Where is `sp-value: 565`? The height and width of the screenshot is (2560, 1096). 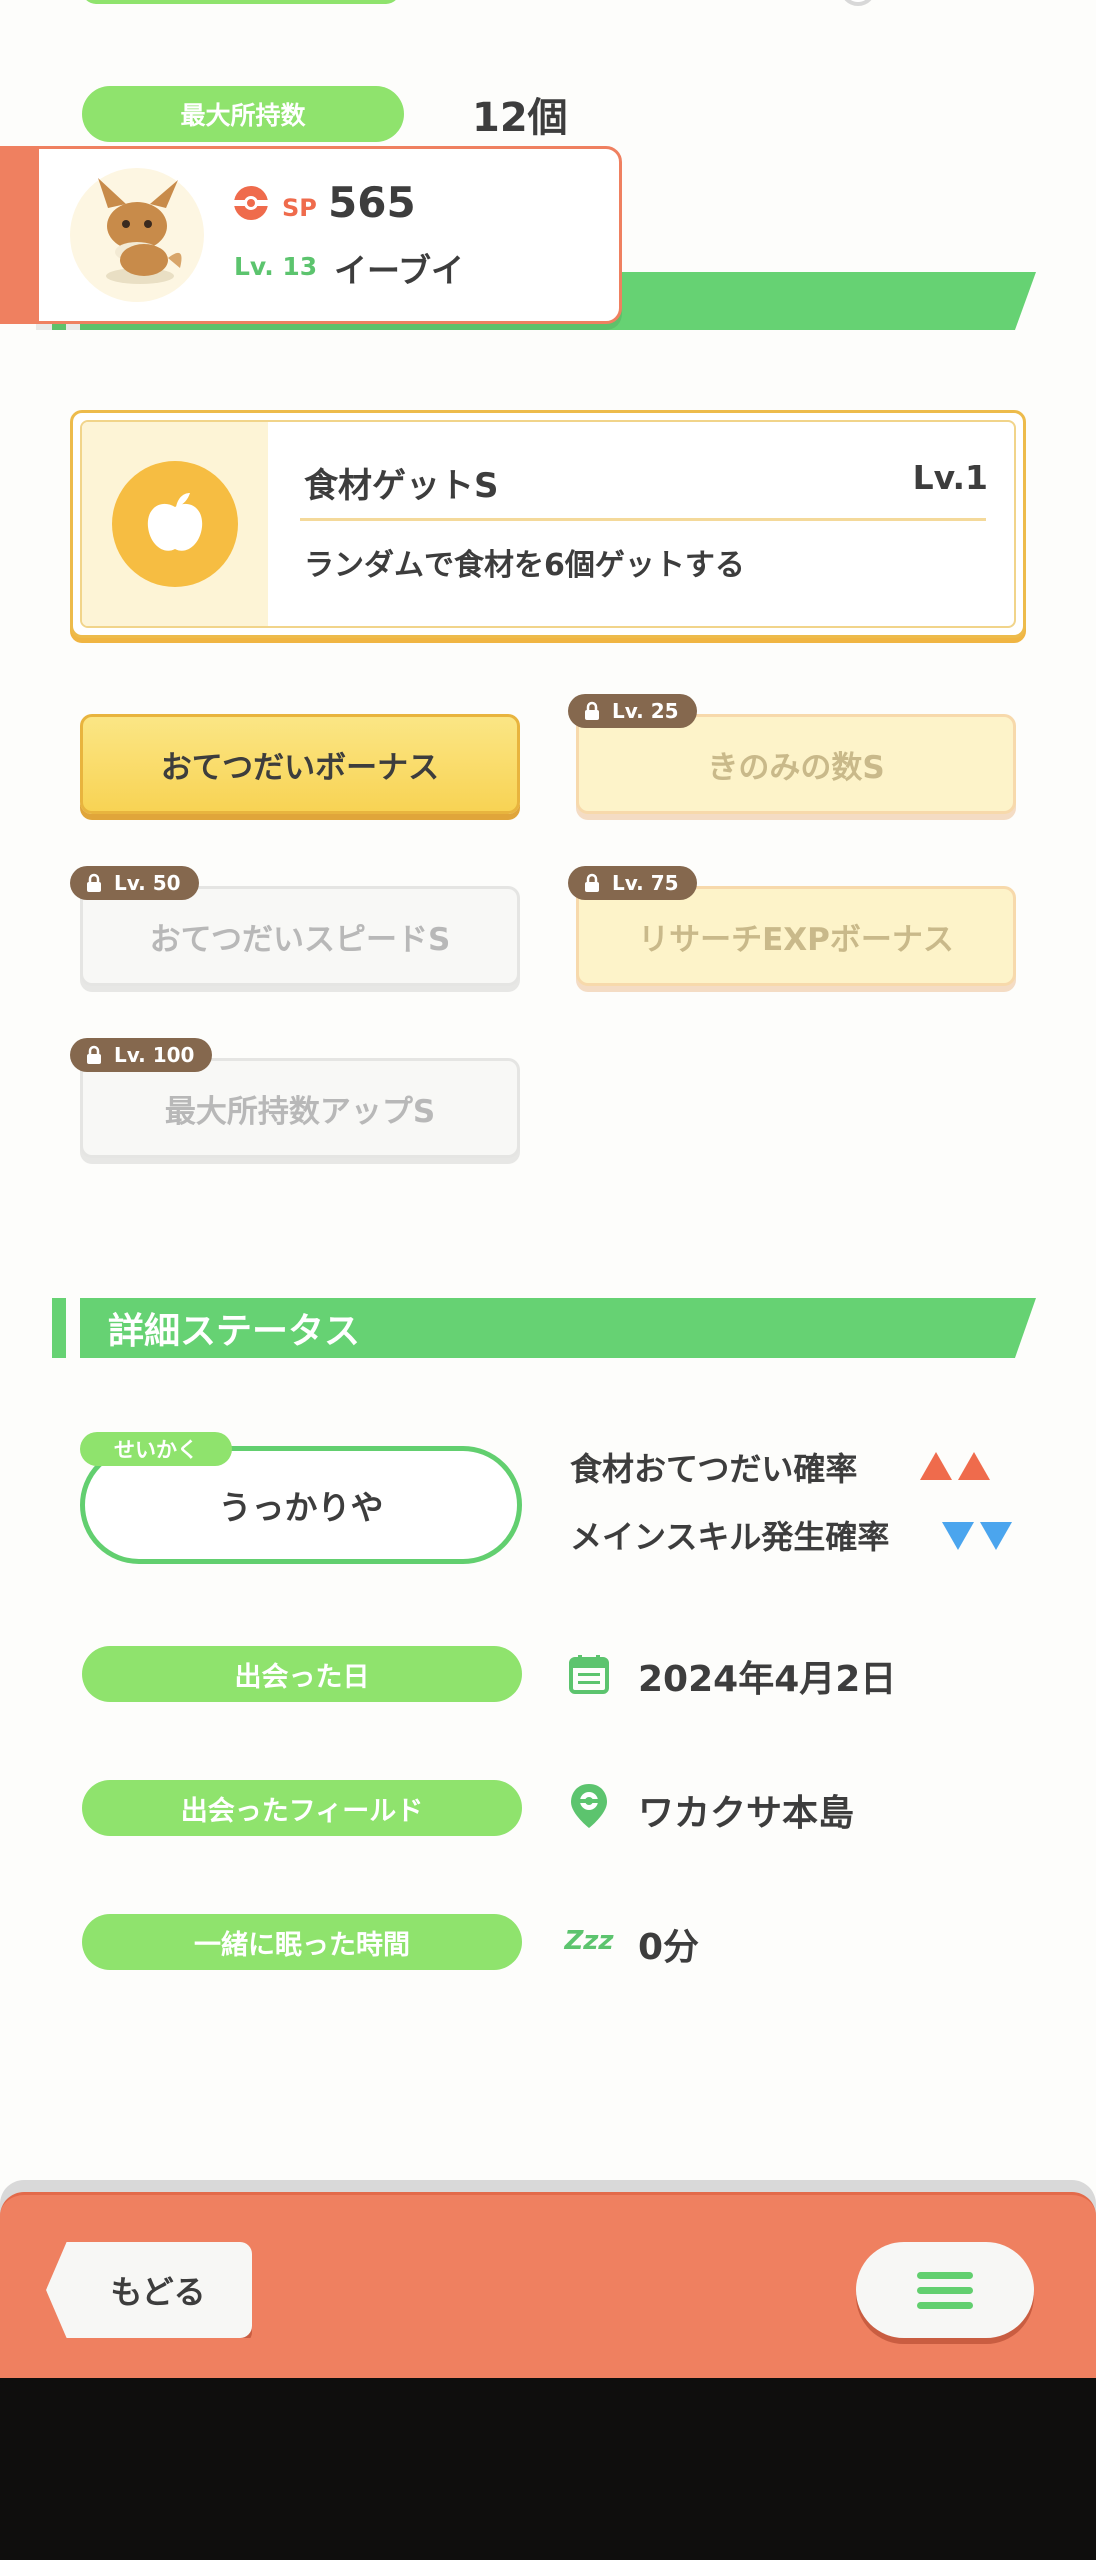 sp-value: 565 is located at coordinates (372, 202).